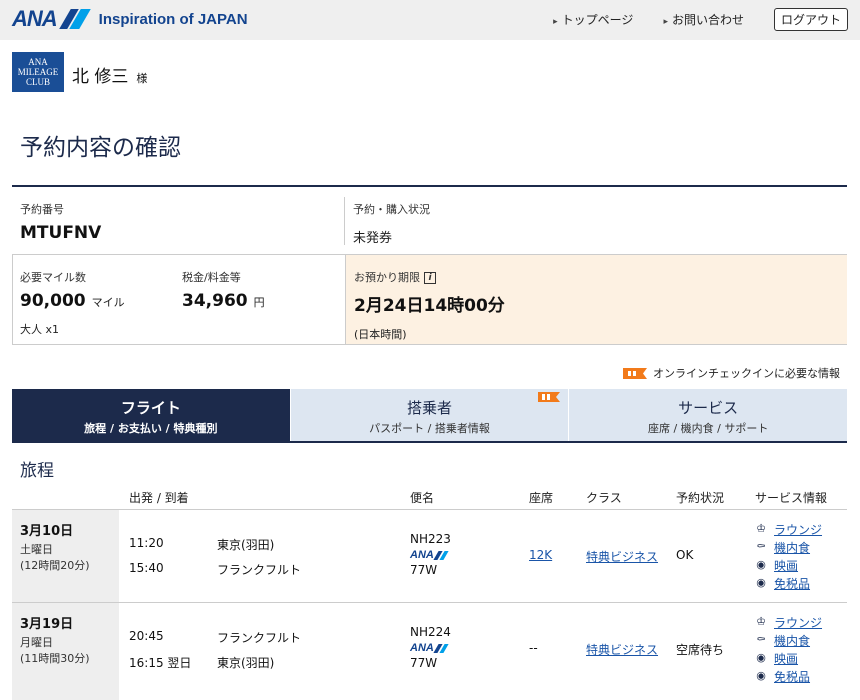 This screenshot has width=860, height=700. Describe the element at coordinates (810, 19) in the screenshot. I see `logout-button: ログアウト` at that location.